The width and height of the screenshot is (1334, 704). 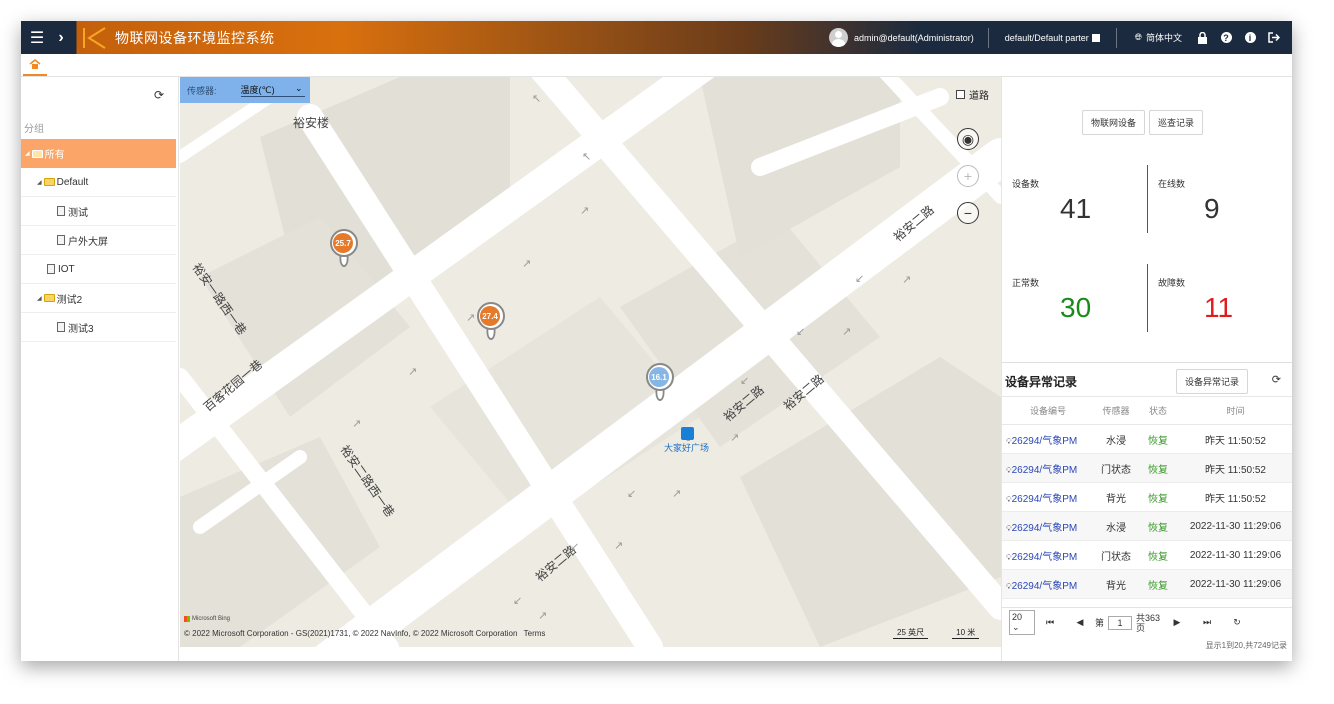 What do you see at coordinates (1235, 410) in the screenshot?
I see `column-header: 时间` at bounding box center [1235, 410].